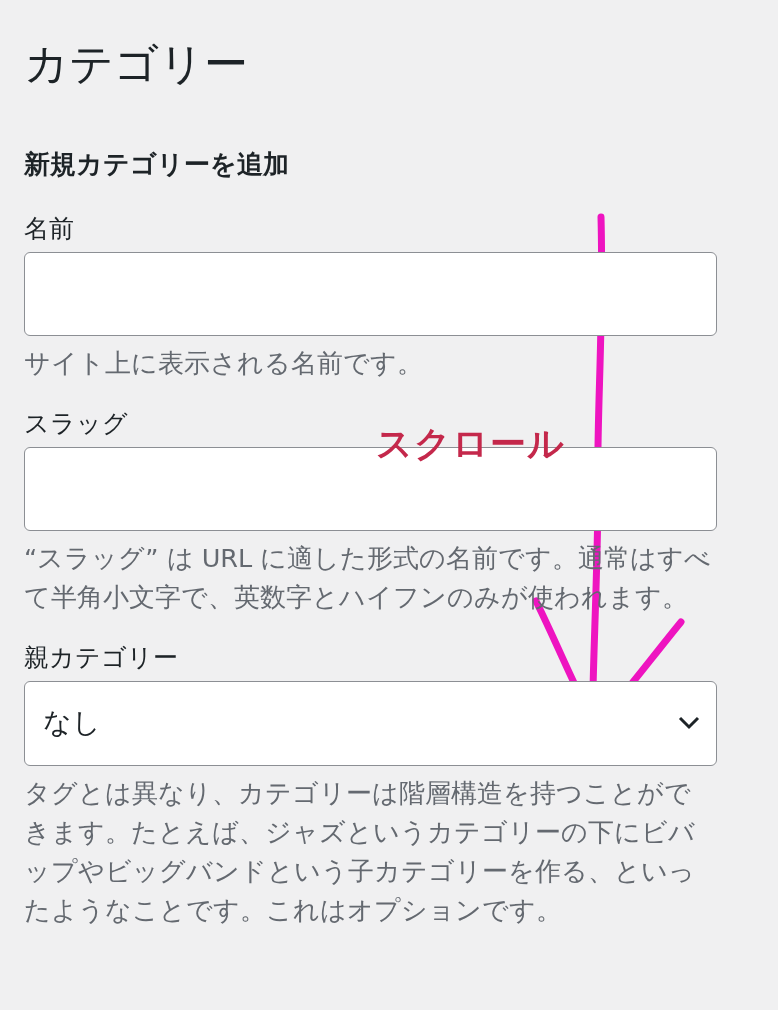 This screenshot has width=778, height=1010. I want to click on dropdown-field: なし, so click(370, 723).